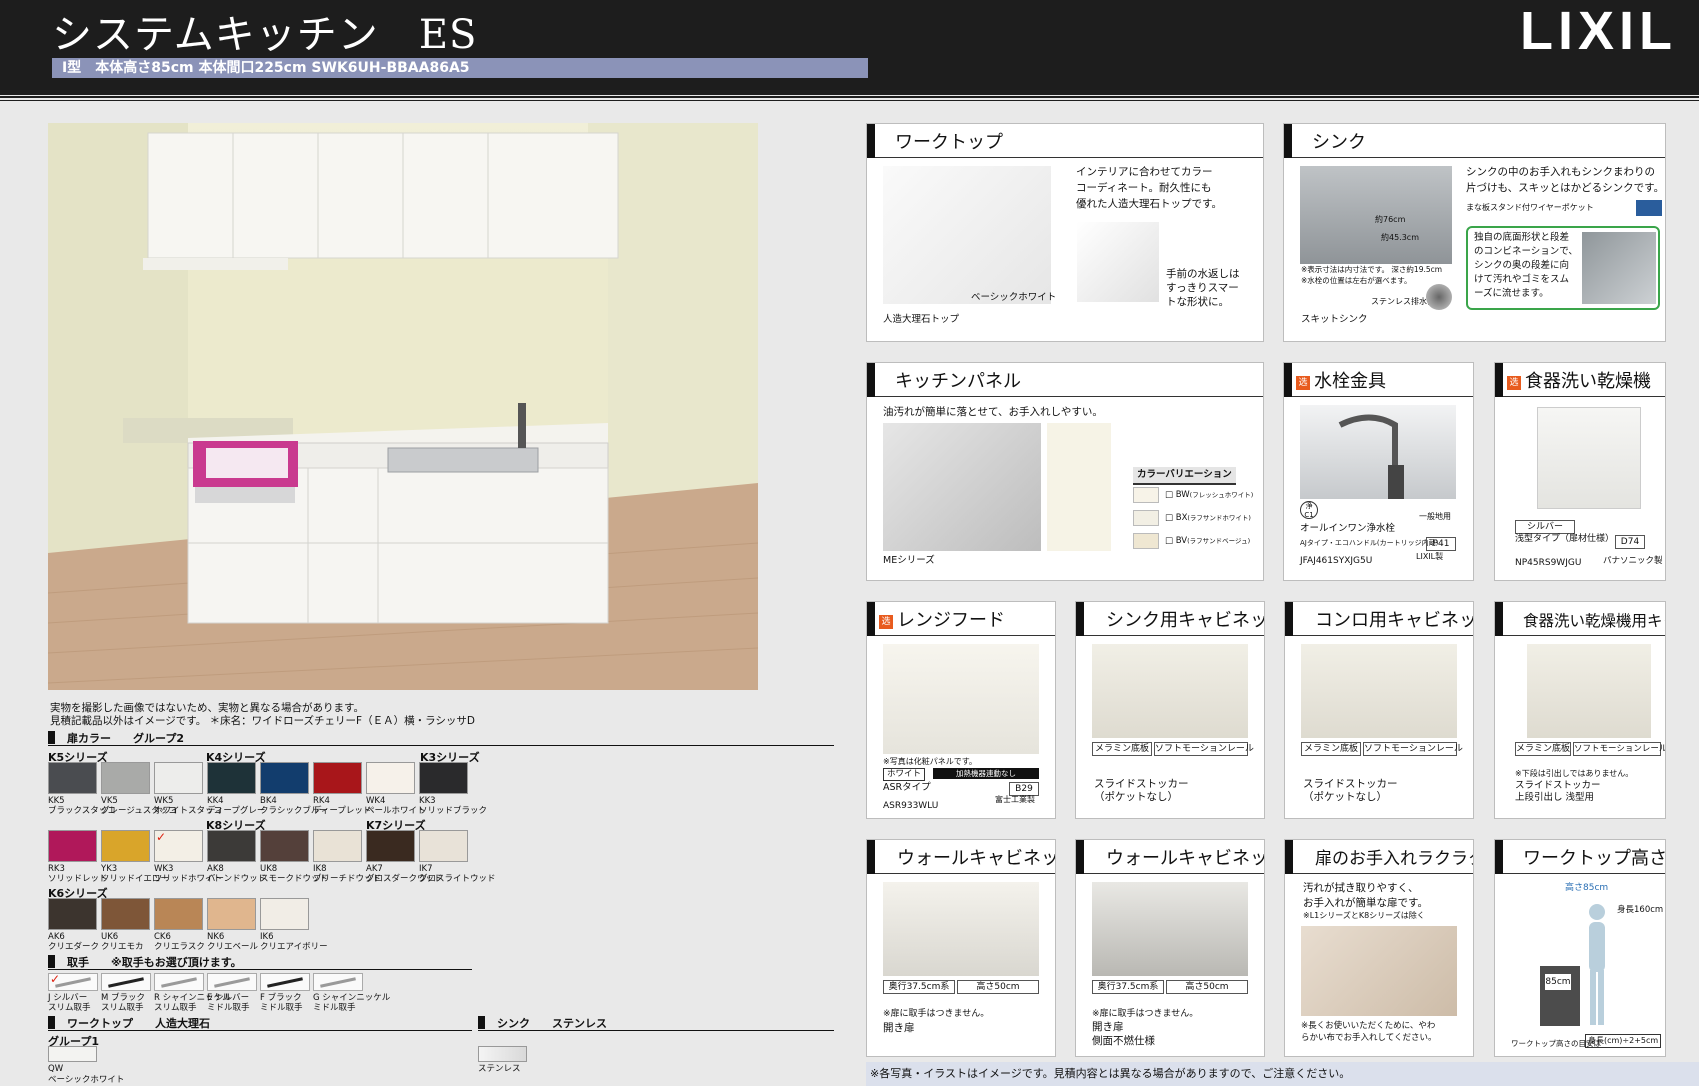 The height and width of the screenshot is (1086, 1699). Describe the element at coordinates (1379, 857) in the screenshot. I see `card-title: 扉のお手入れラクラク` at that location.